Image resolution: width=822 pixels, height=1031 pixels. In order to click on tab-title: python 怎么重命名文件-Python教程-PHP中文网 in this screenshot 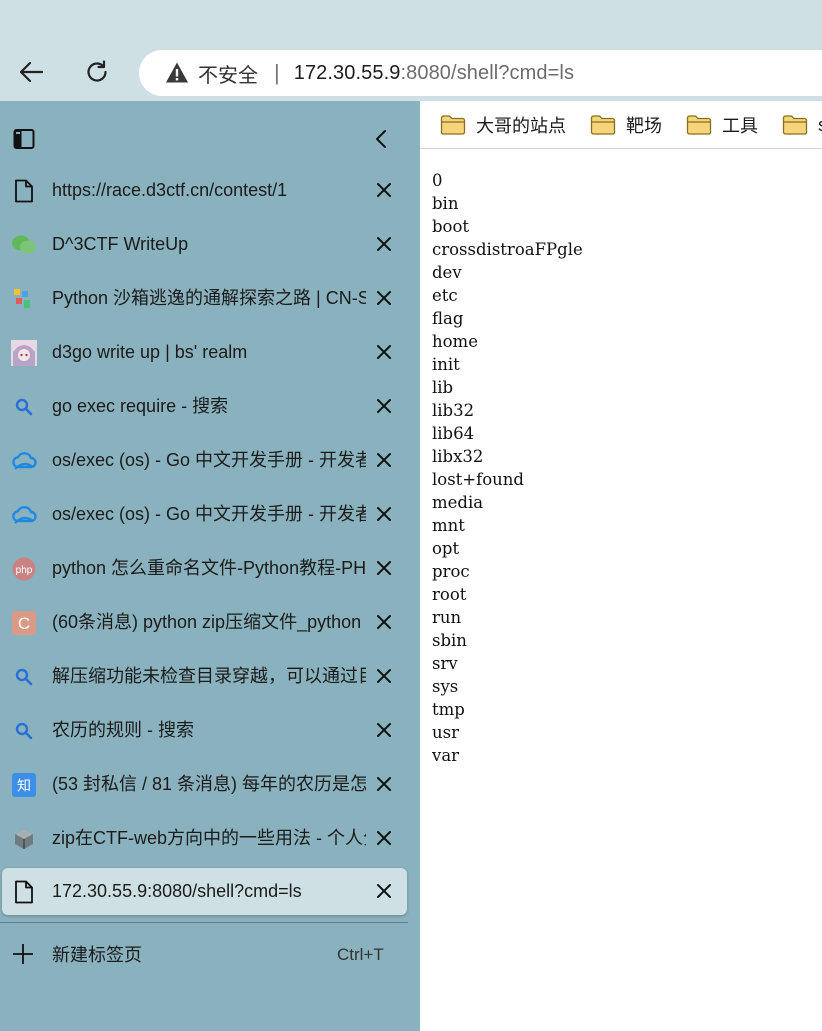, I will do `click(209, 568)`.